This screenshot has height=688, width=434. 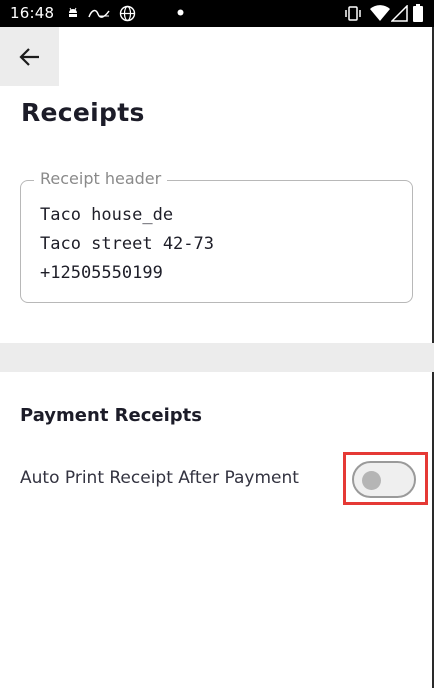 I want to click on battery-icon, so click(x=418, y=13).